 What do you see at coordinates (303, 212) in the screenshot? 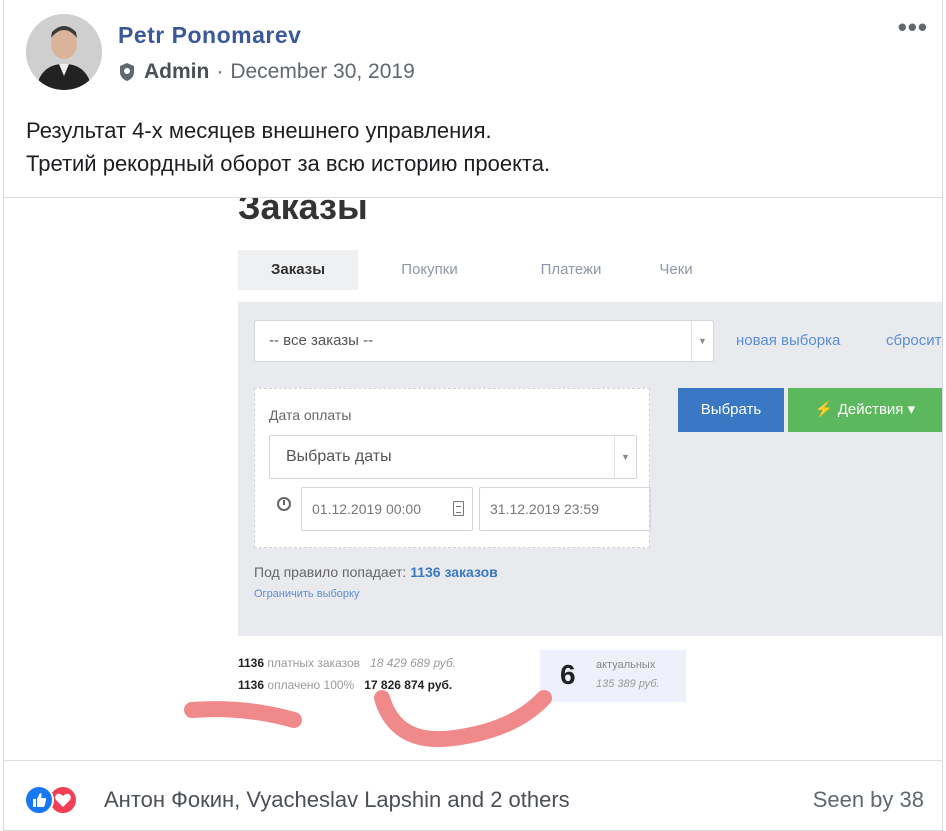
I see `orders-title: Заказы` at bounding box center [303, 212].